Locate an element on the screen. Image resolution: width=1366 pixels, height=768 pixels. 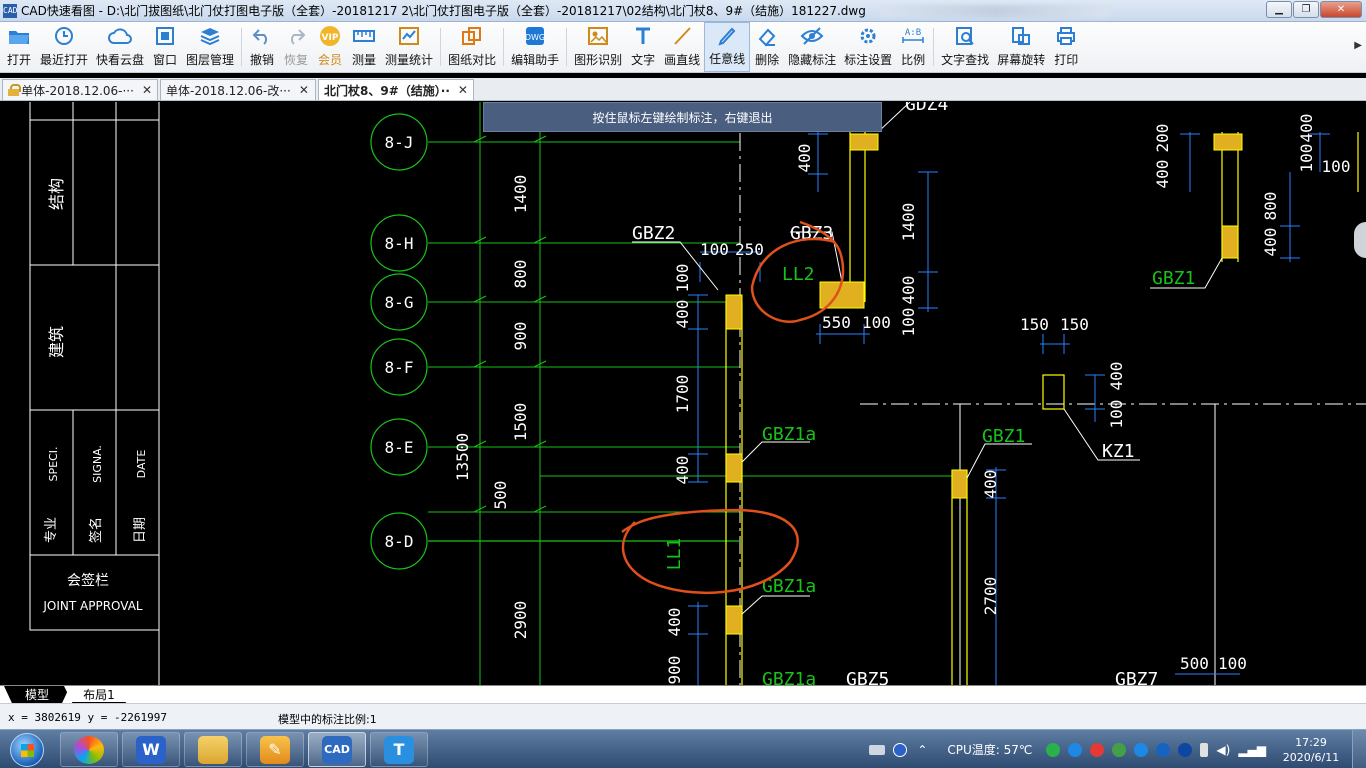
window-icon is located at coordinates (165, 36).